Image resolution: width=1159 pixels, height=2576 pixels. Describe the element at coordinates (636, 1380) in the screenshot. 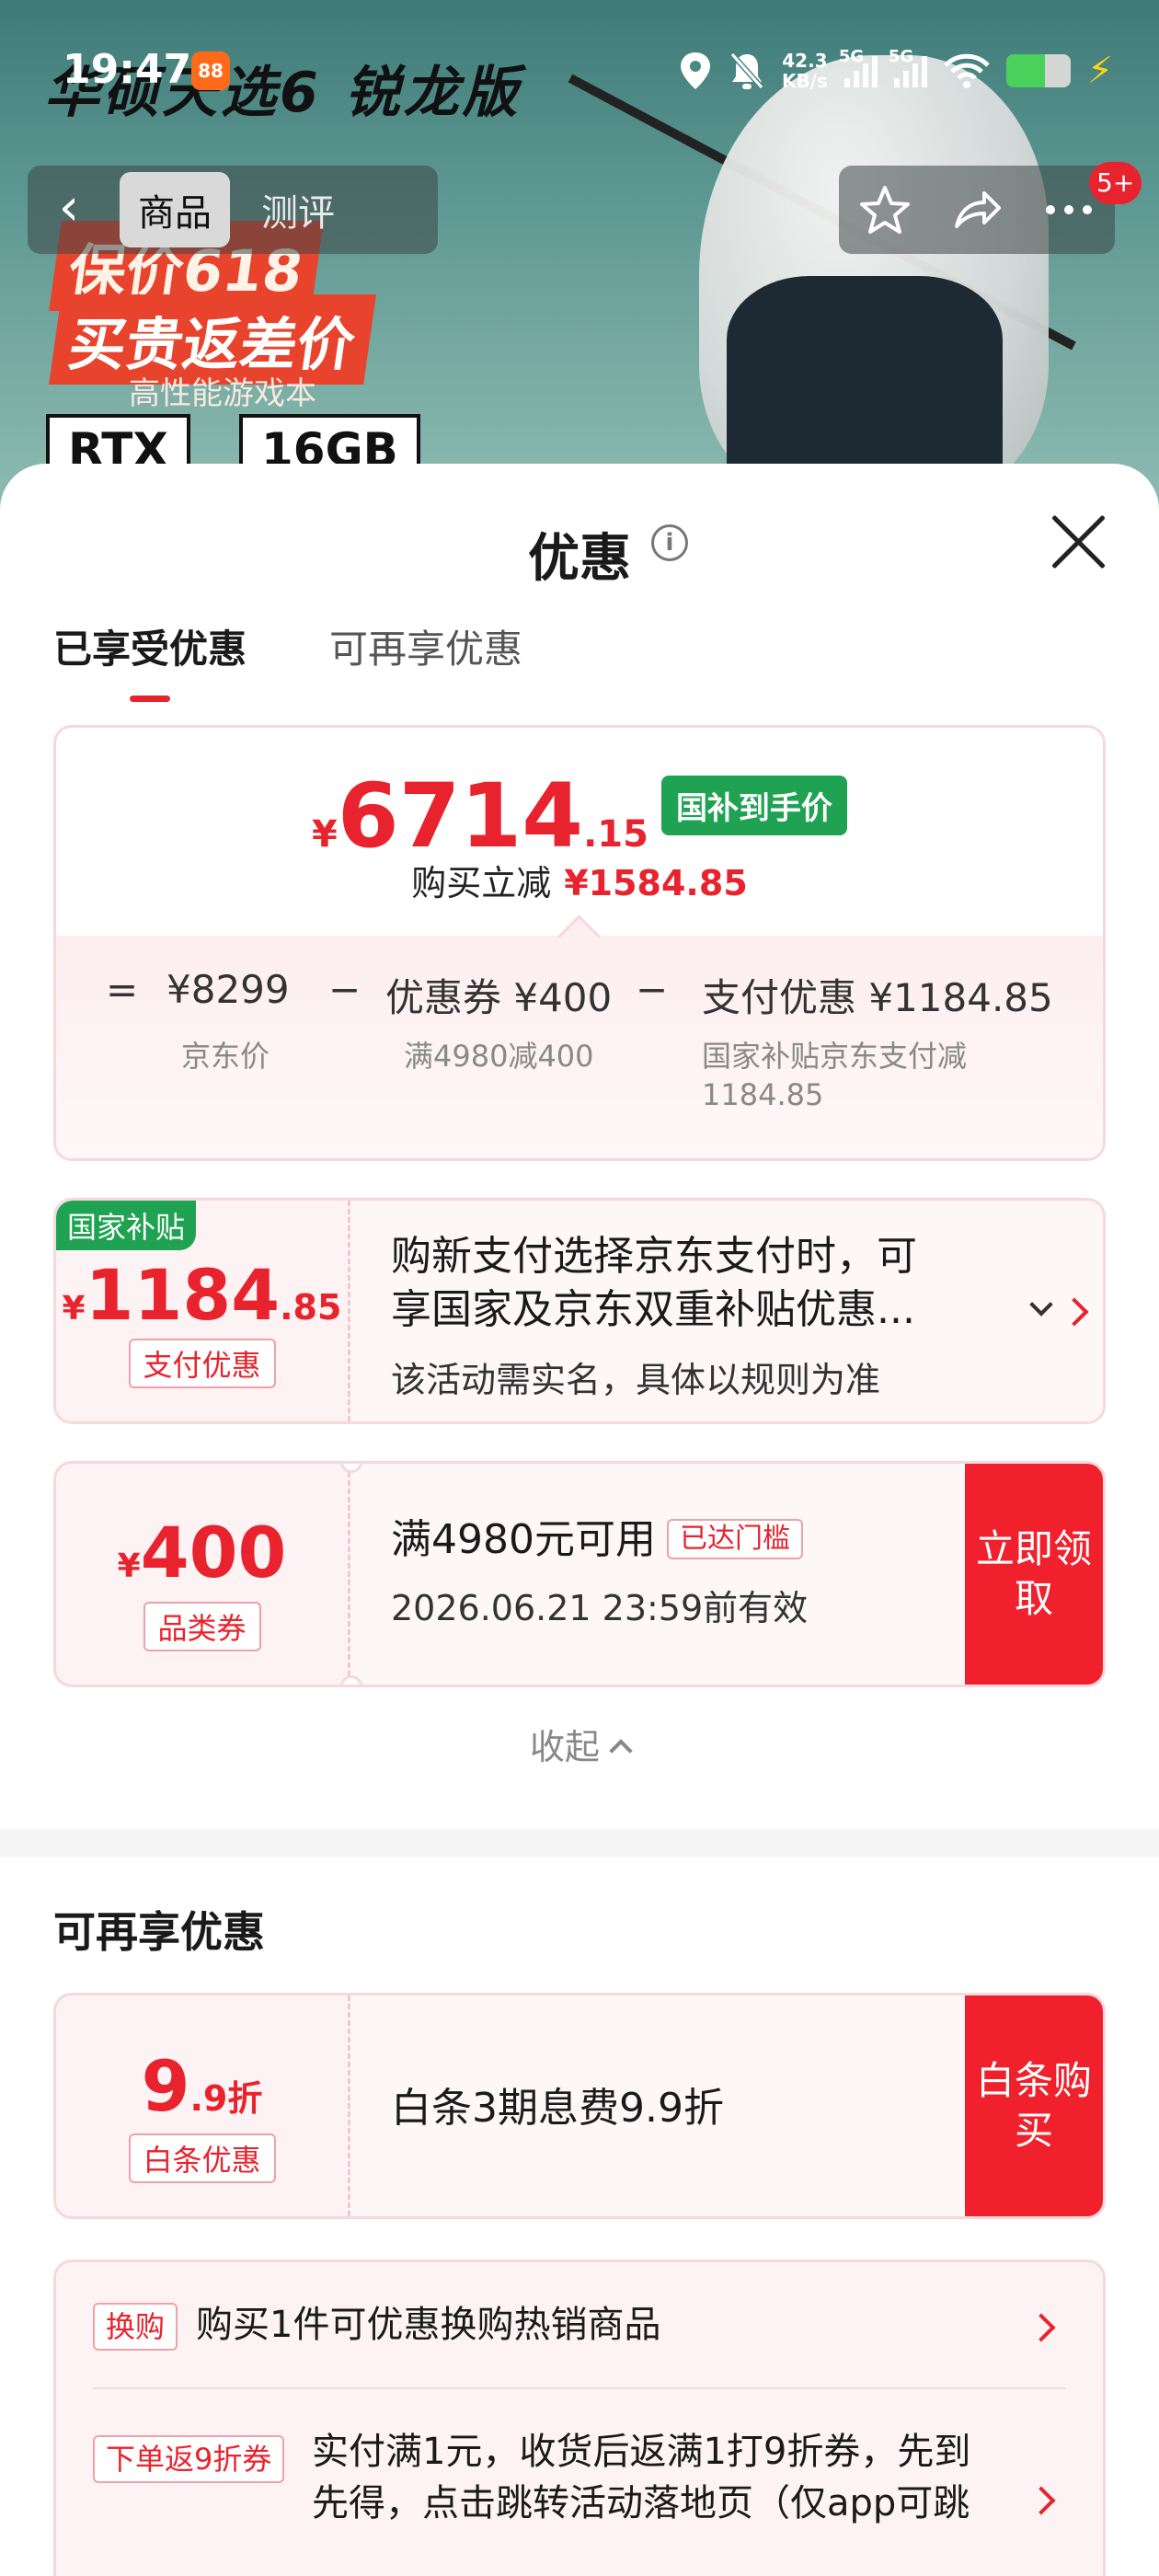

I see `subsidy-note: 该活动需实名，具体以规则为准` at that location.